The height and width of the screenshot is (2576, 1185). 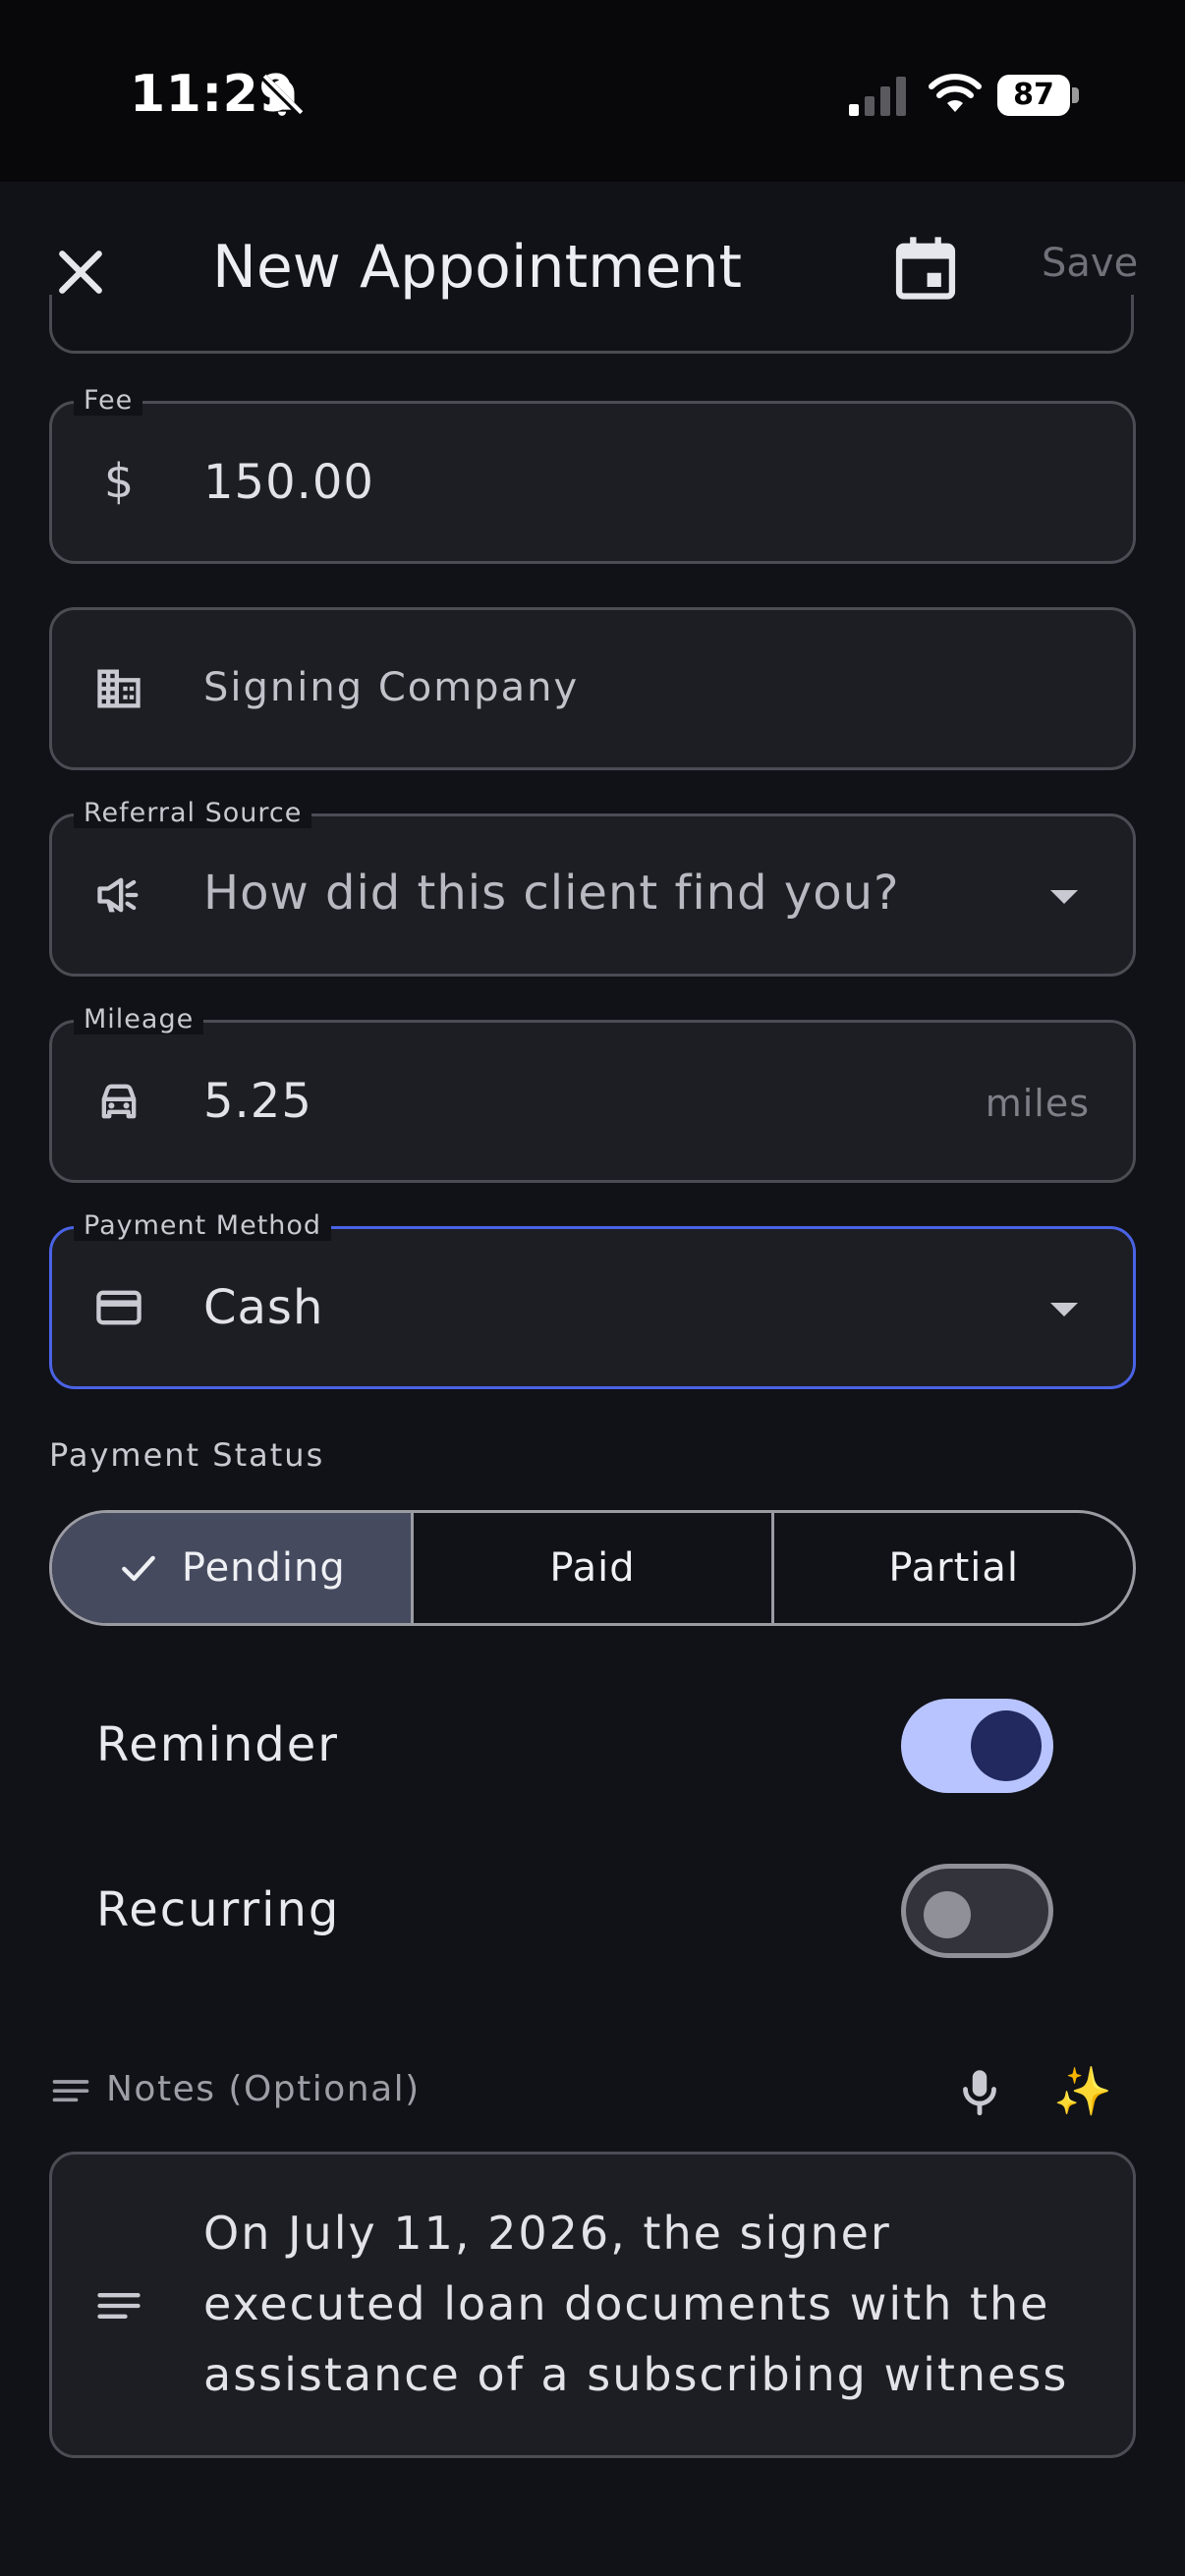 What do you see at coordinates (257, 1101) in the screenshot?
I see `mileage-value: 5.25` at bounding box center [257, 1101].